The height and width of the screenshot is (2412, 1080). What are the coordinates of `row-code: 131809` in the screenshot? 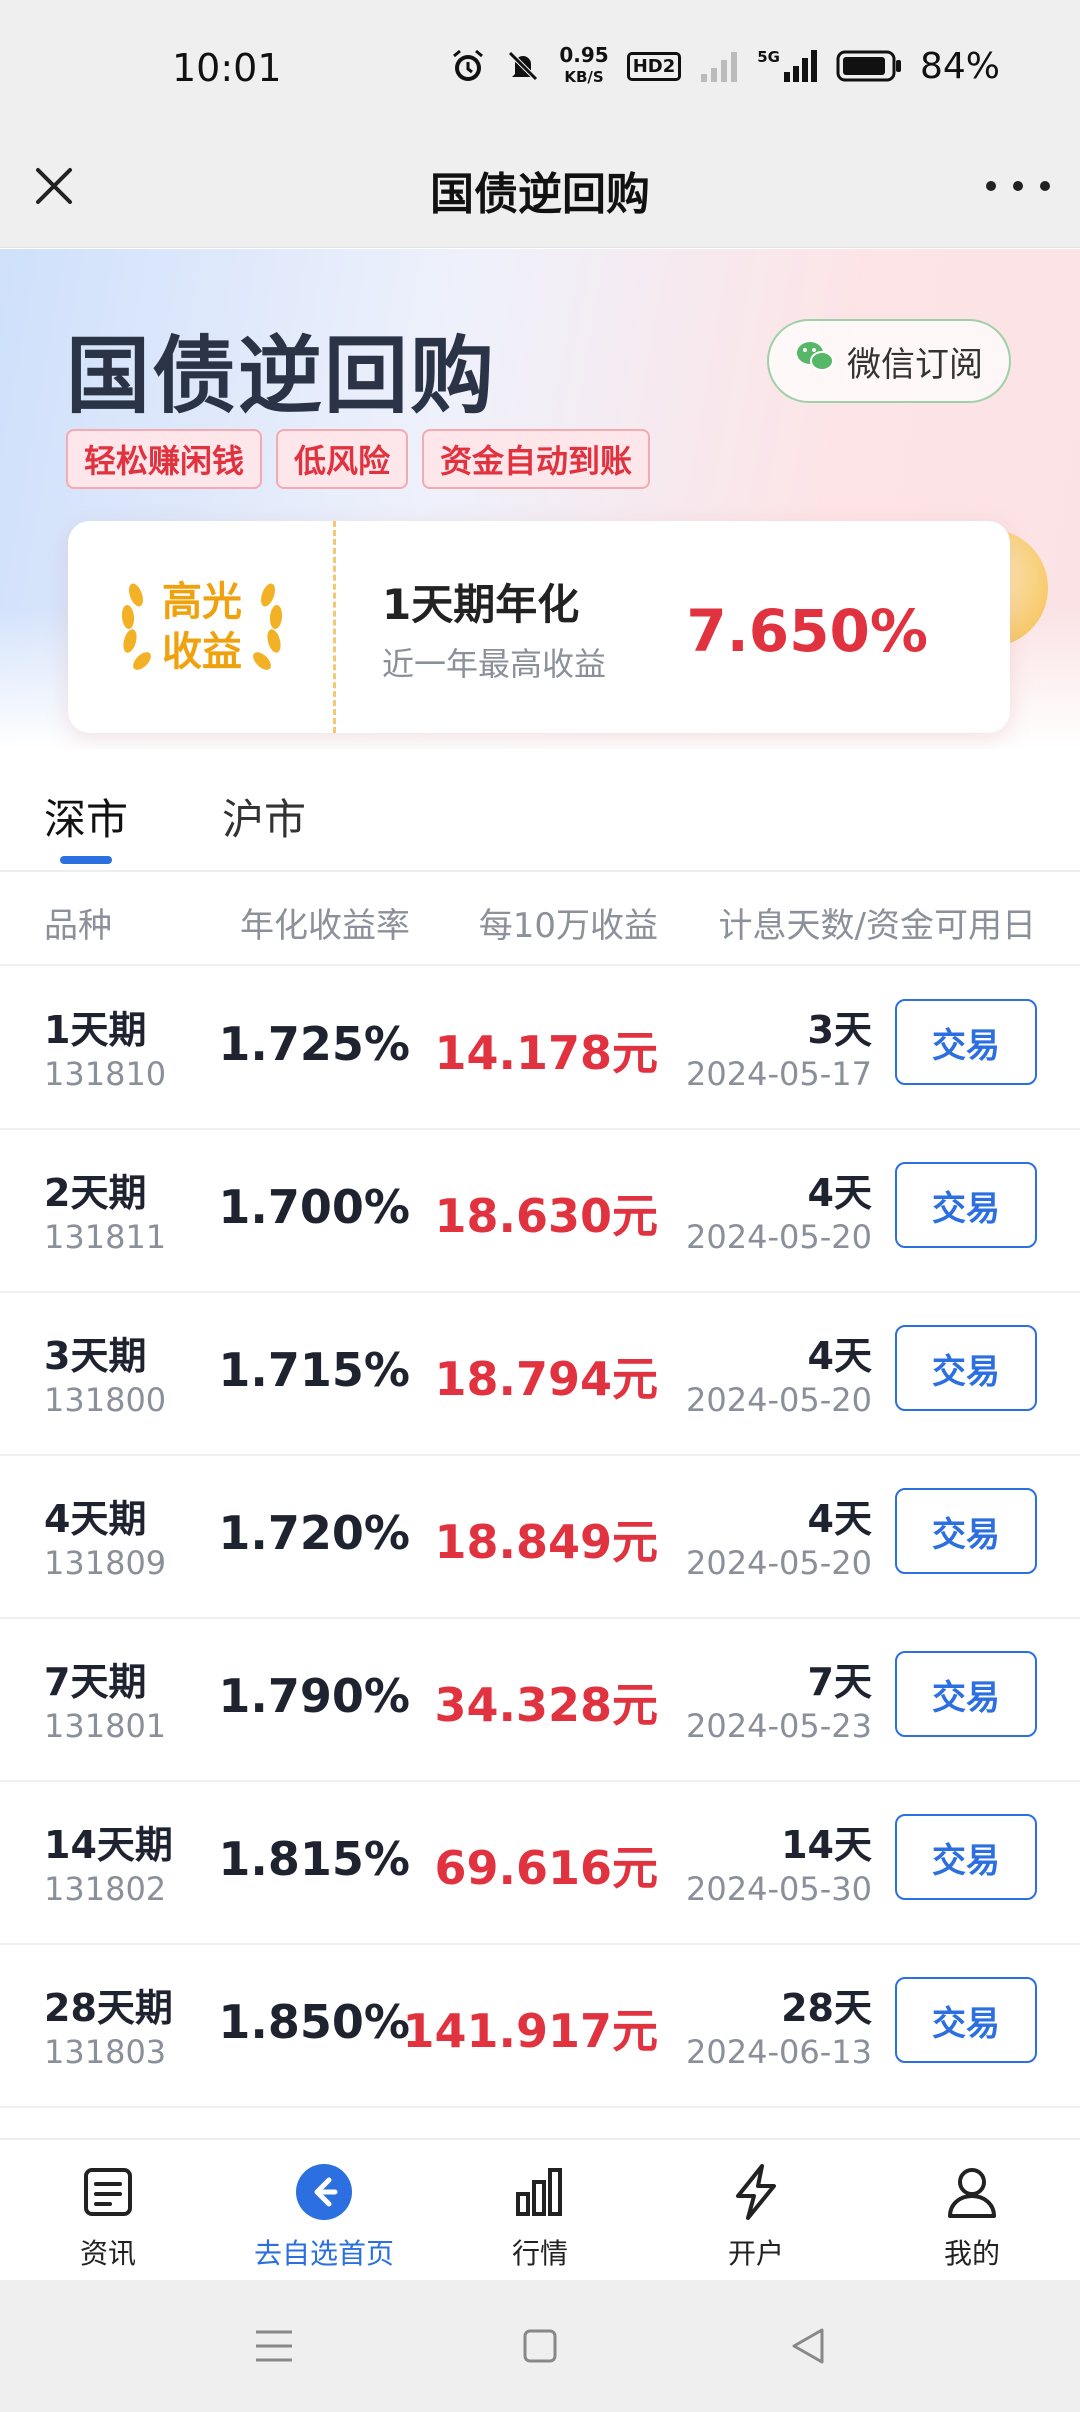 It's located at (105, 1563).